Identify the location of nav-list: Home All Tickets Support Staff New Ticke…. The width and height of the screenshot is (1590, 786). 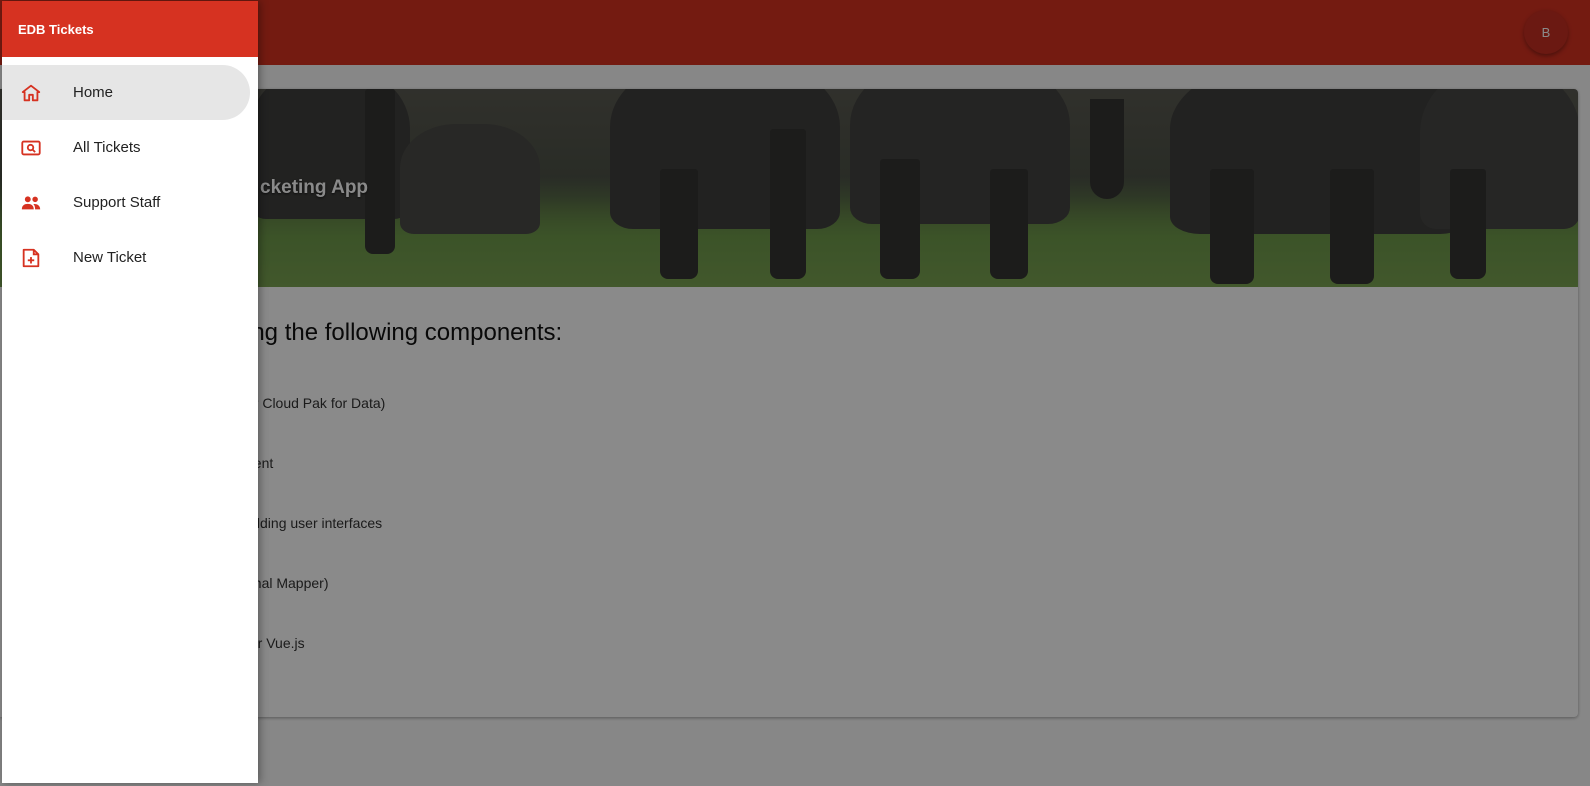
(130, 171).